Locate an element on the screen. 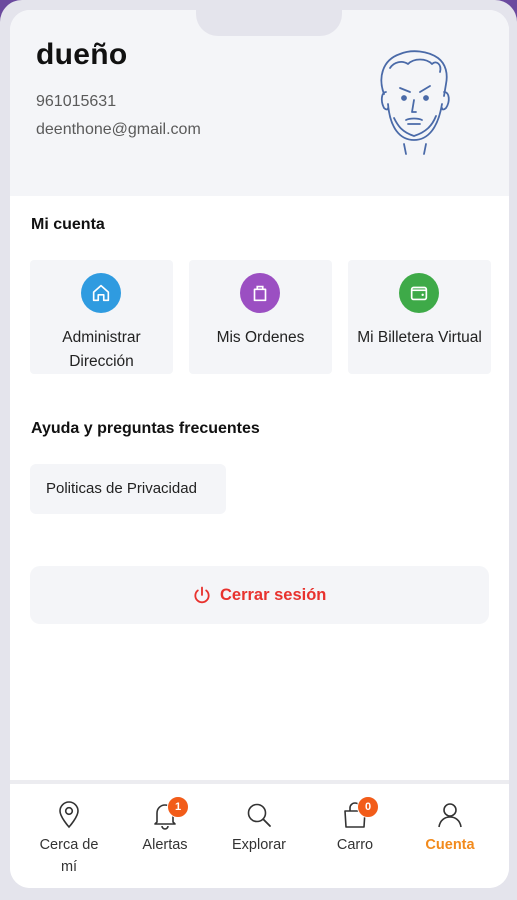 The image size is (517, 900). my-orders-card: Mis Ordenes is located at coordinates (260, 317).